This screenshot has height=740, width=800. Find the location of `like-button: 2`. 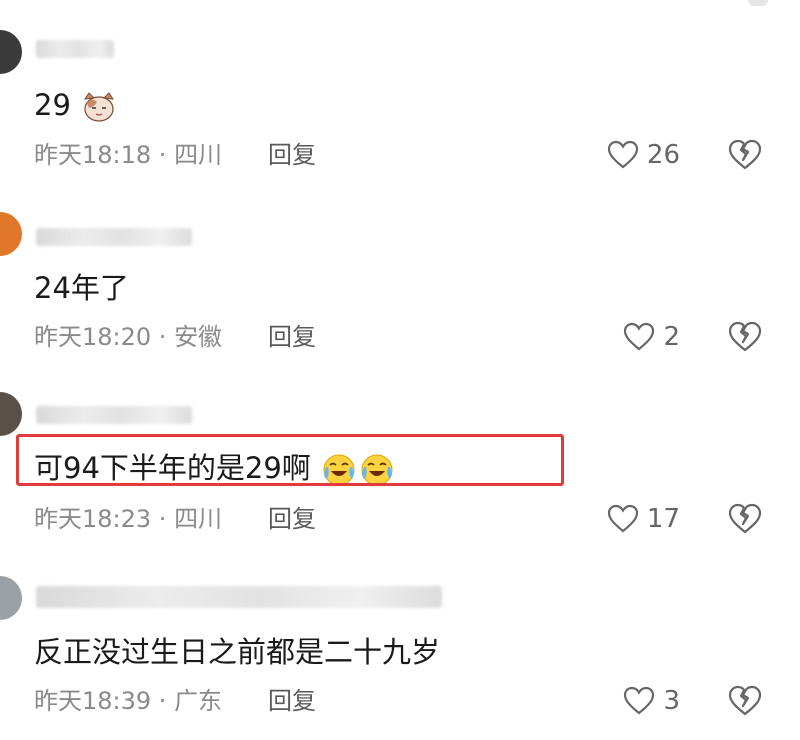

like-button: 2 is located at coordinates (651, 337).